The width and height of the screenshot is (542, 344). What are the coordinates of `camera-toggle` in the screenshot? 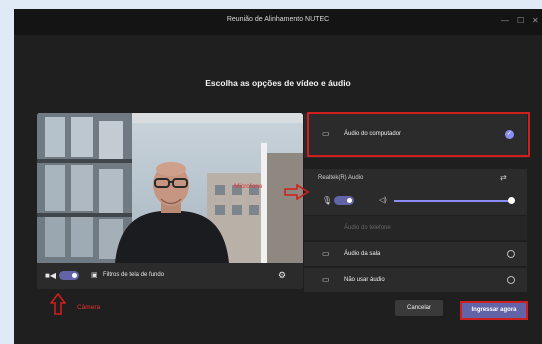 It's located at (69, 275).